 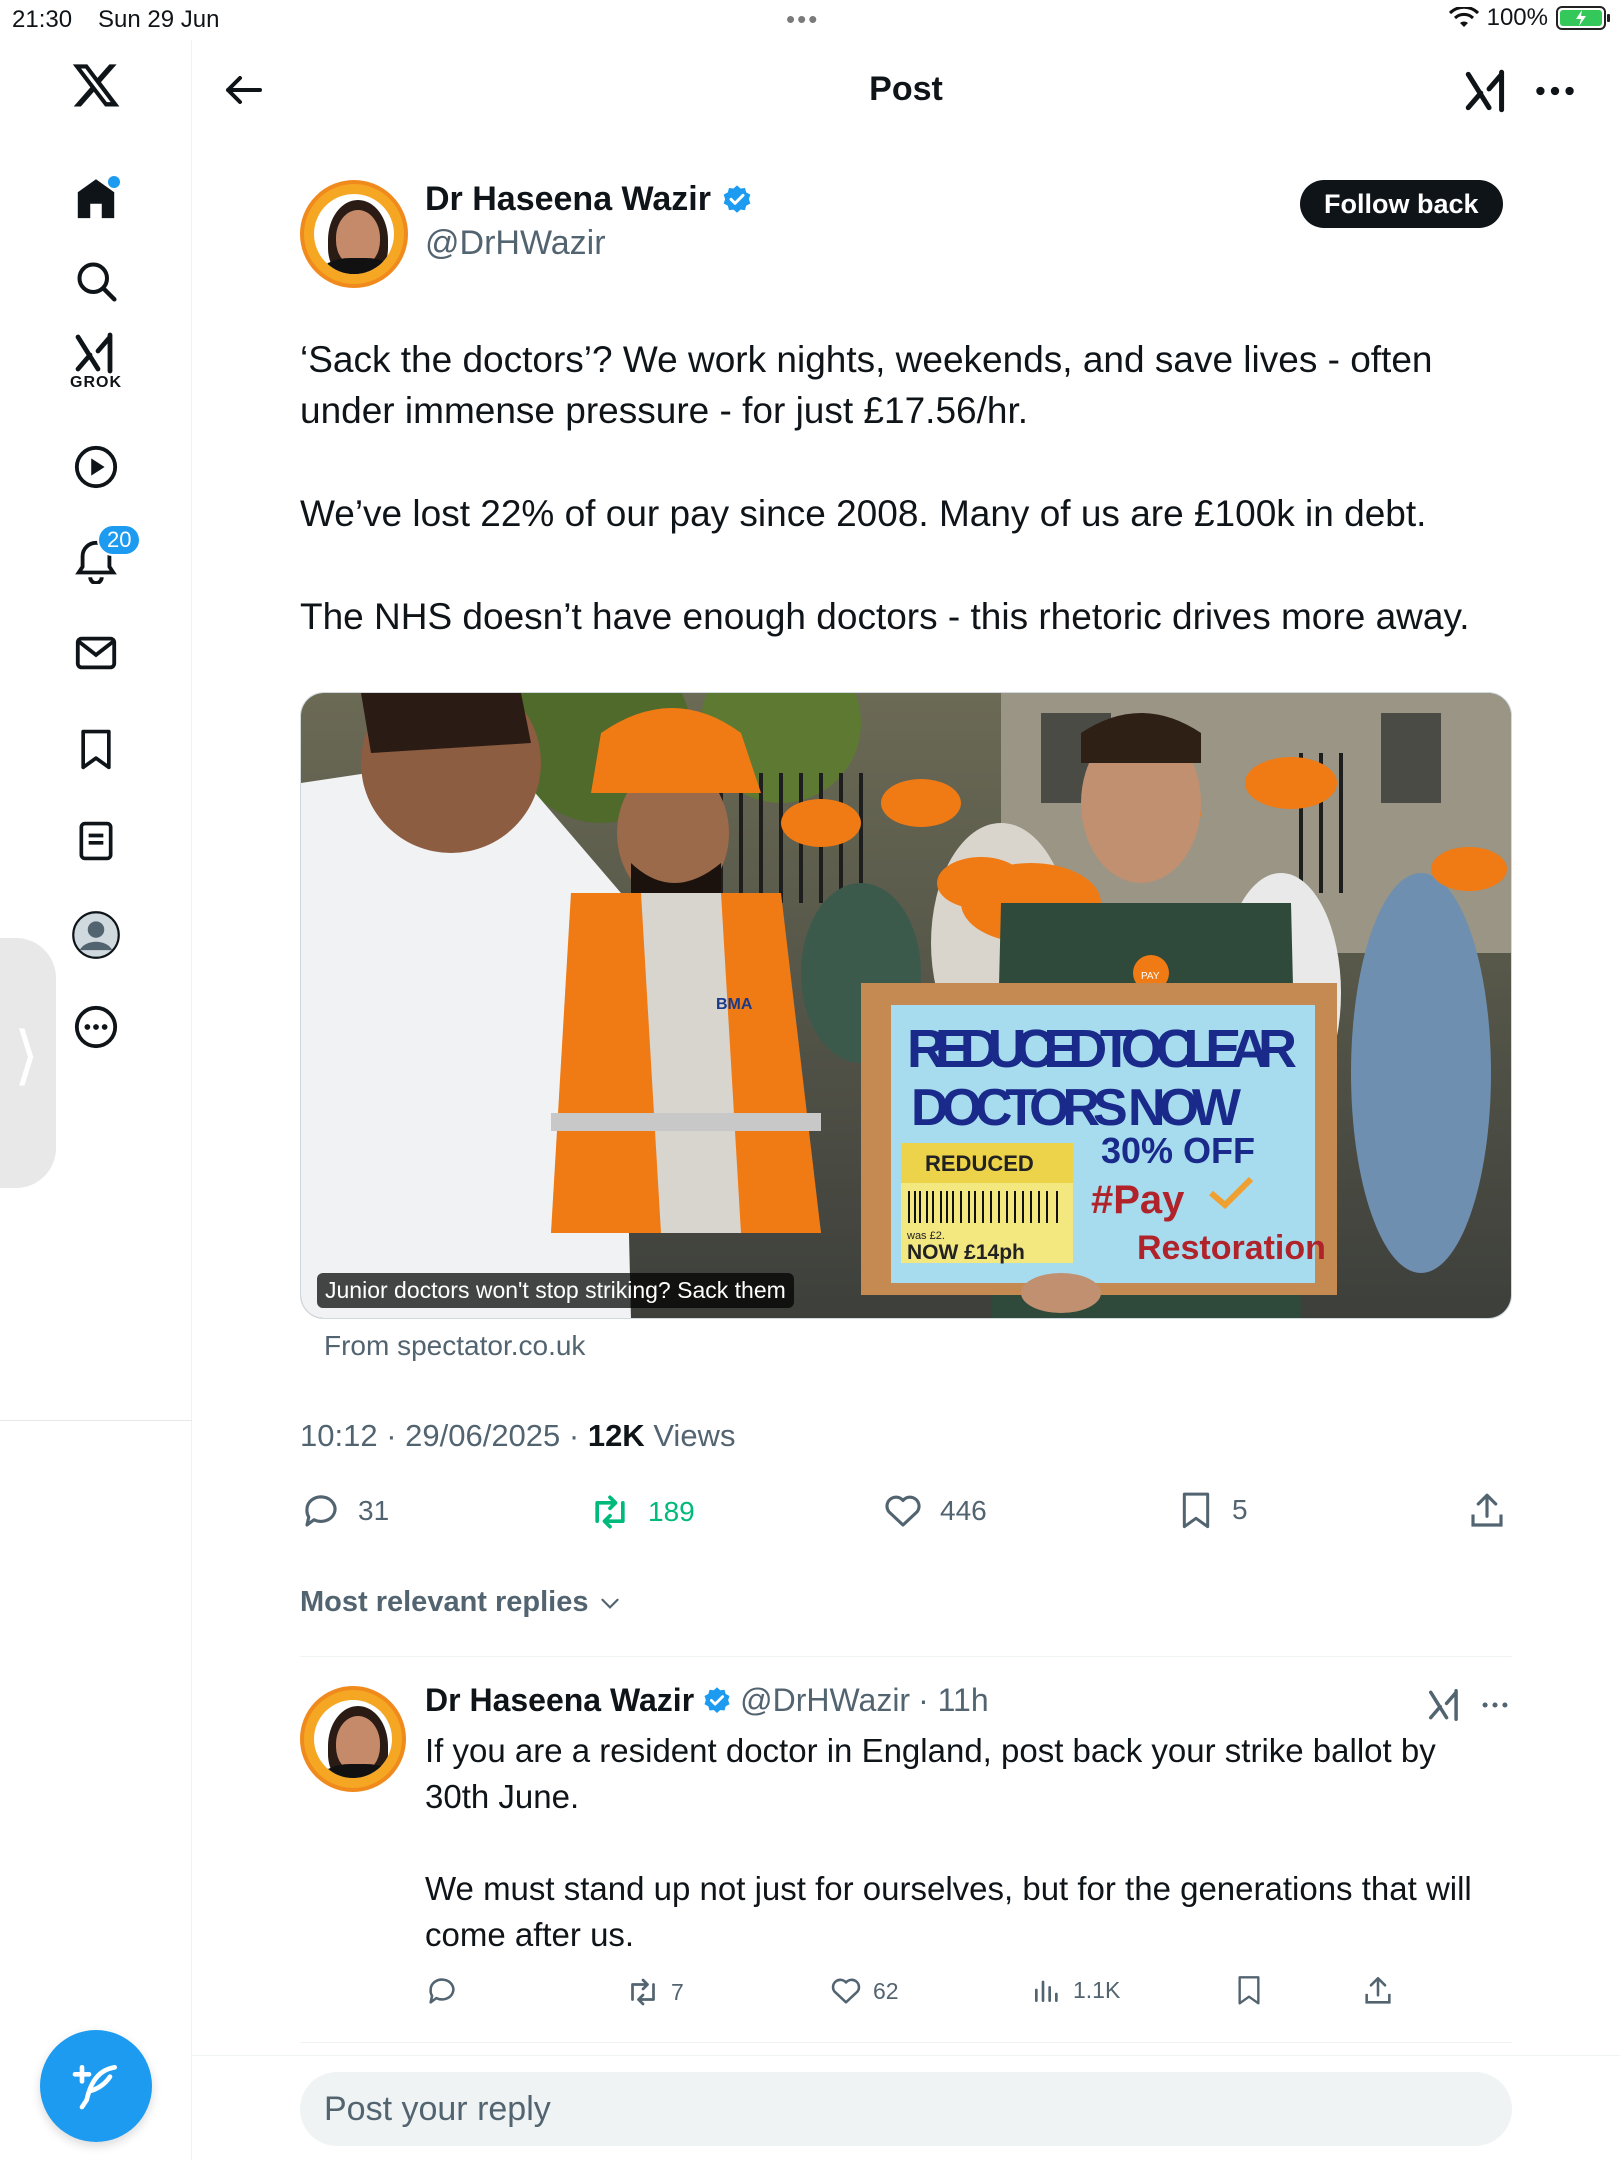 What do you see at coordinates (1401, 204) in the screenshot?
I see `follow-back-button: Follow back` at bounding box center [1401, 204].